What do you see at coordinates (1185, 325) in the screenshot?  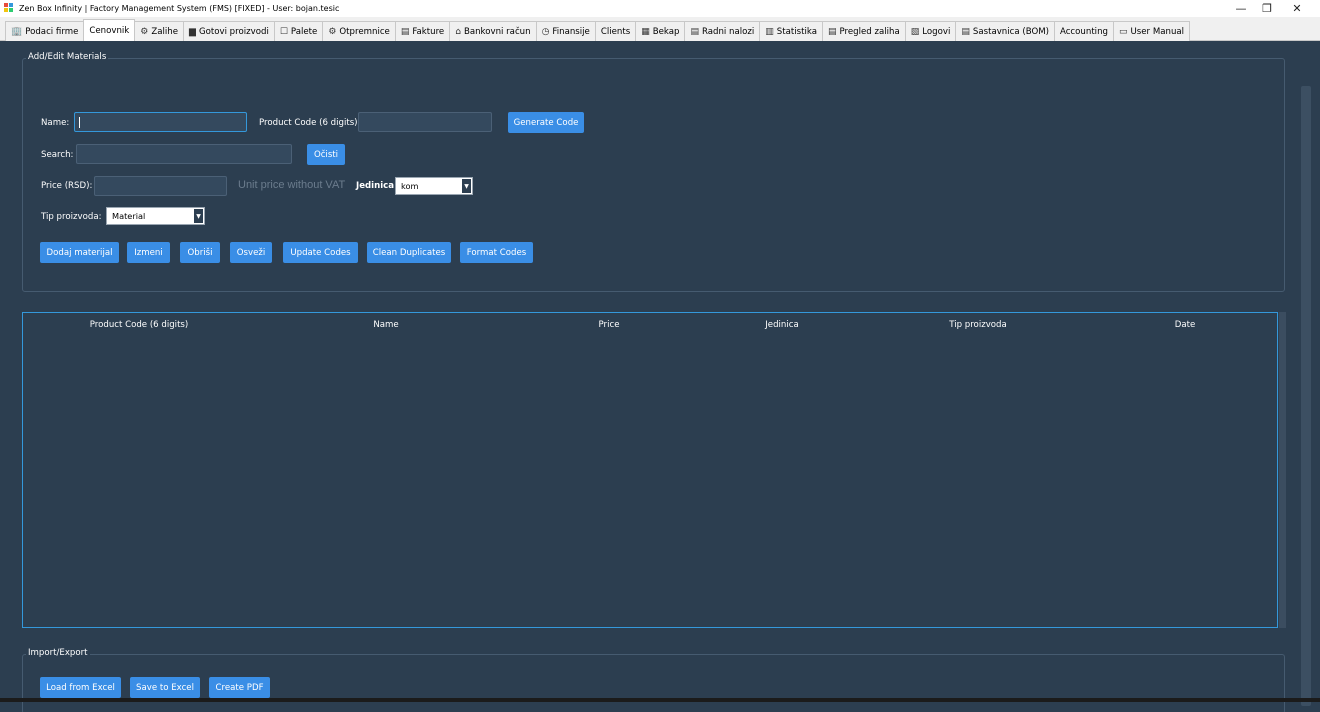 I see `column-header-date: Date` at bounding box center [1185, 325].